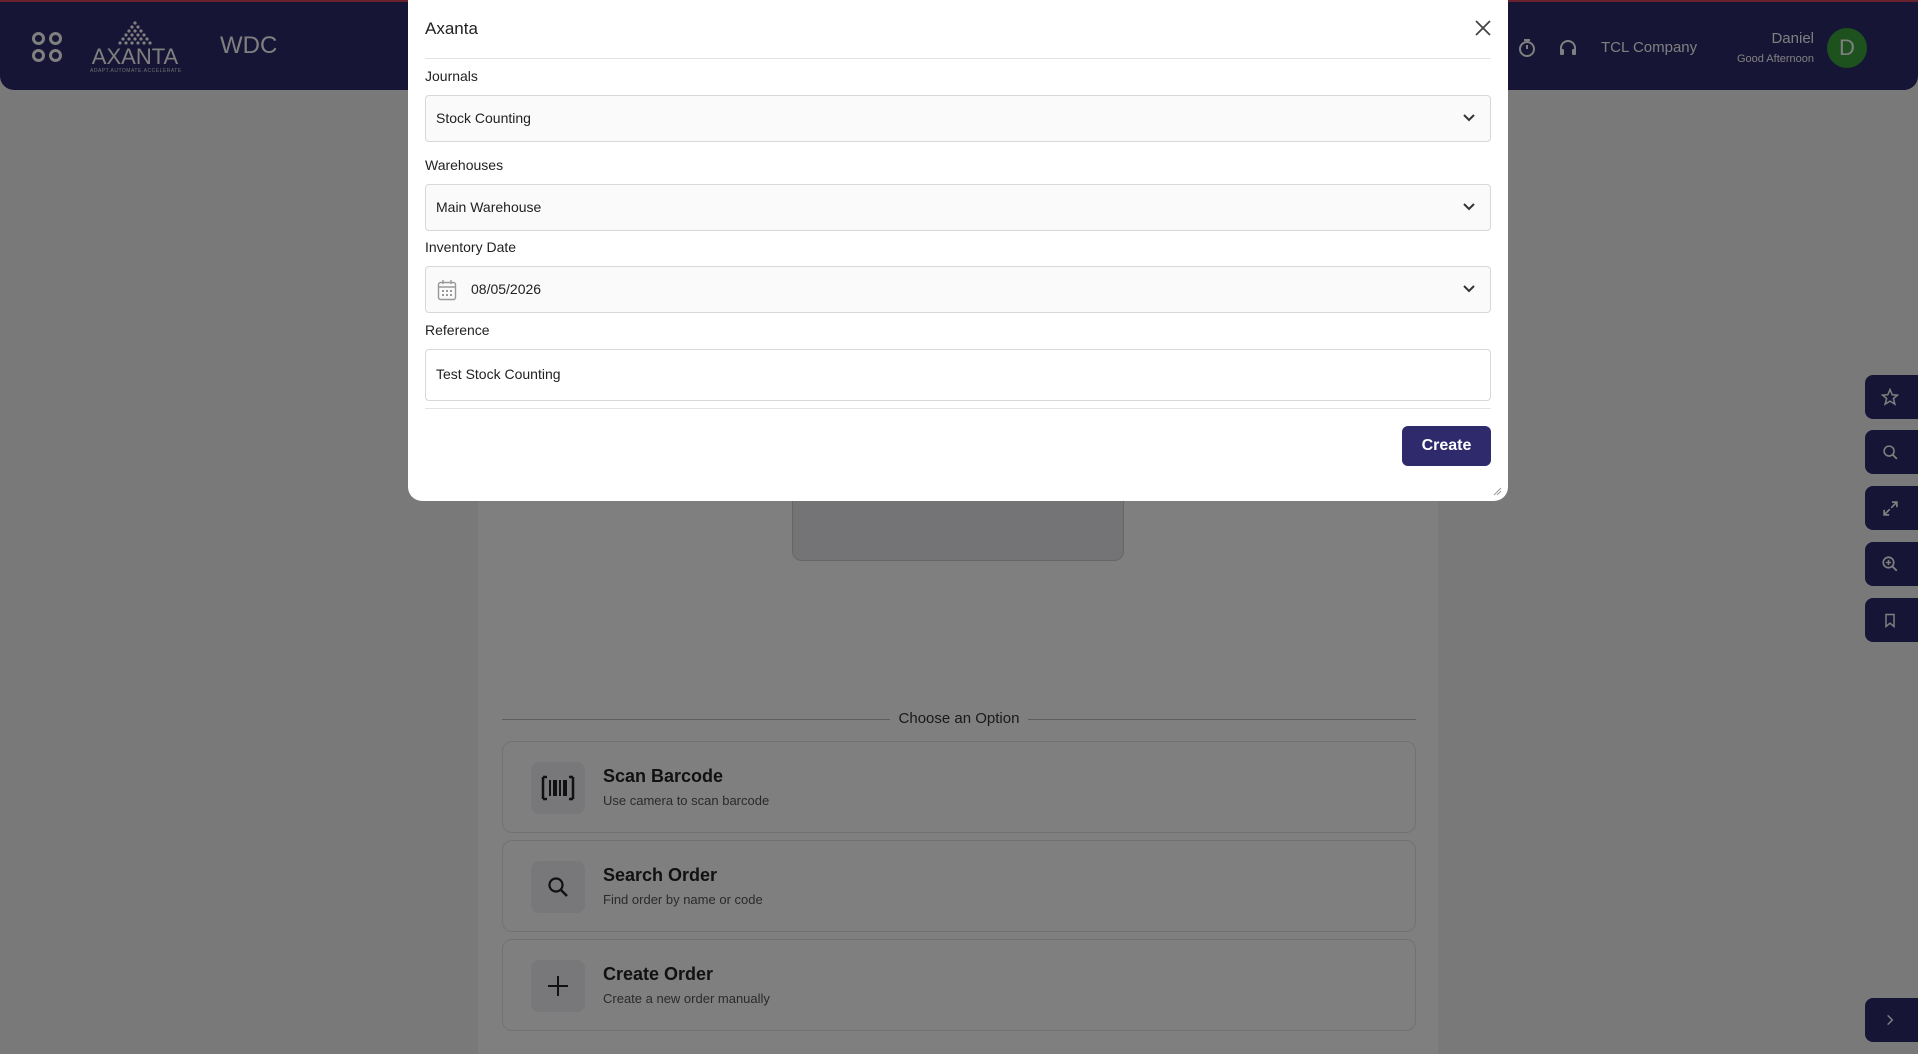  Describe the element at coordinates (498, 374) in the screenshot. I see `reference-value: Test Stock Counting` at that location.